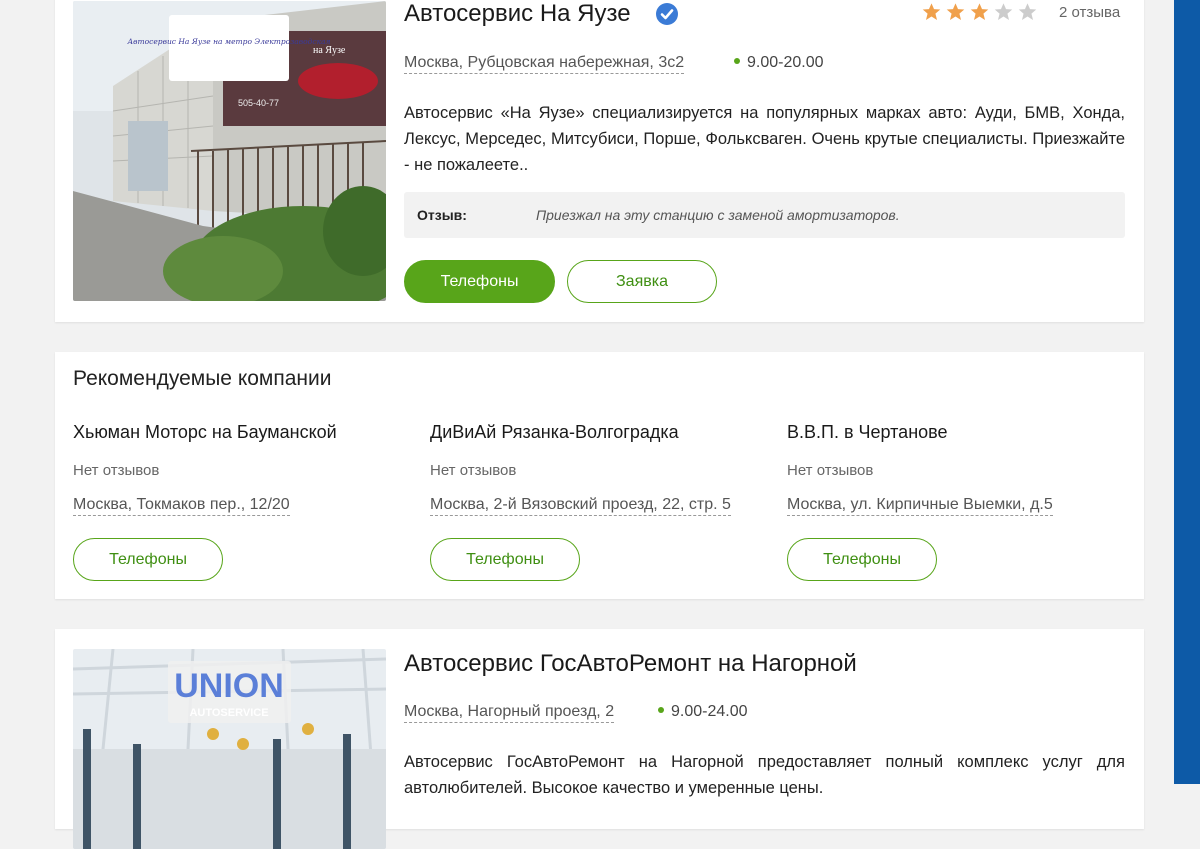 This screenshot has height=849, width=1200. I want to click on opening-hours: 9.00-20.00, so click(779, 63).